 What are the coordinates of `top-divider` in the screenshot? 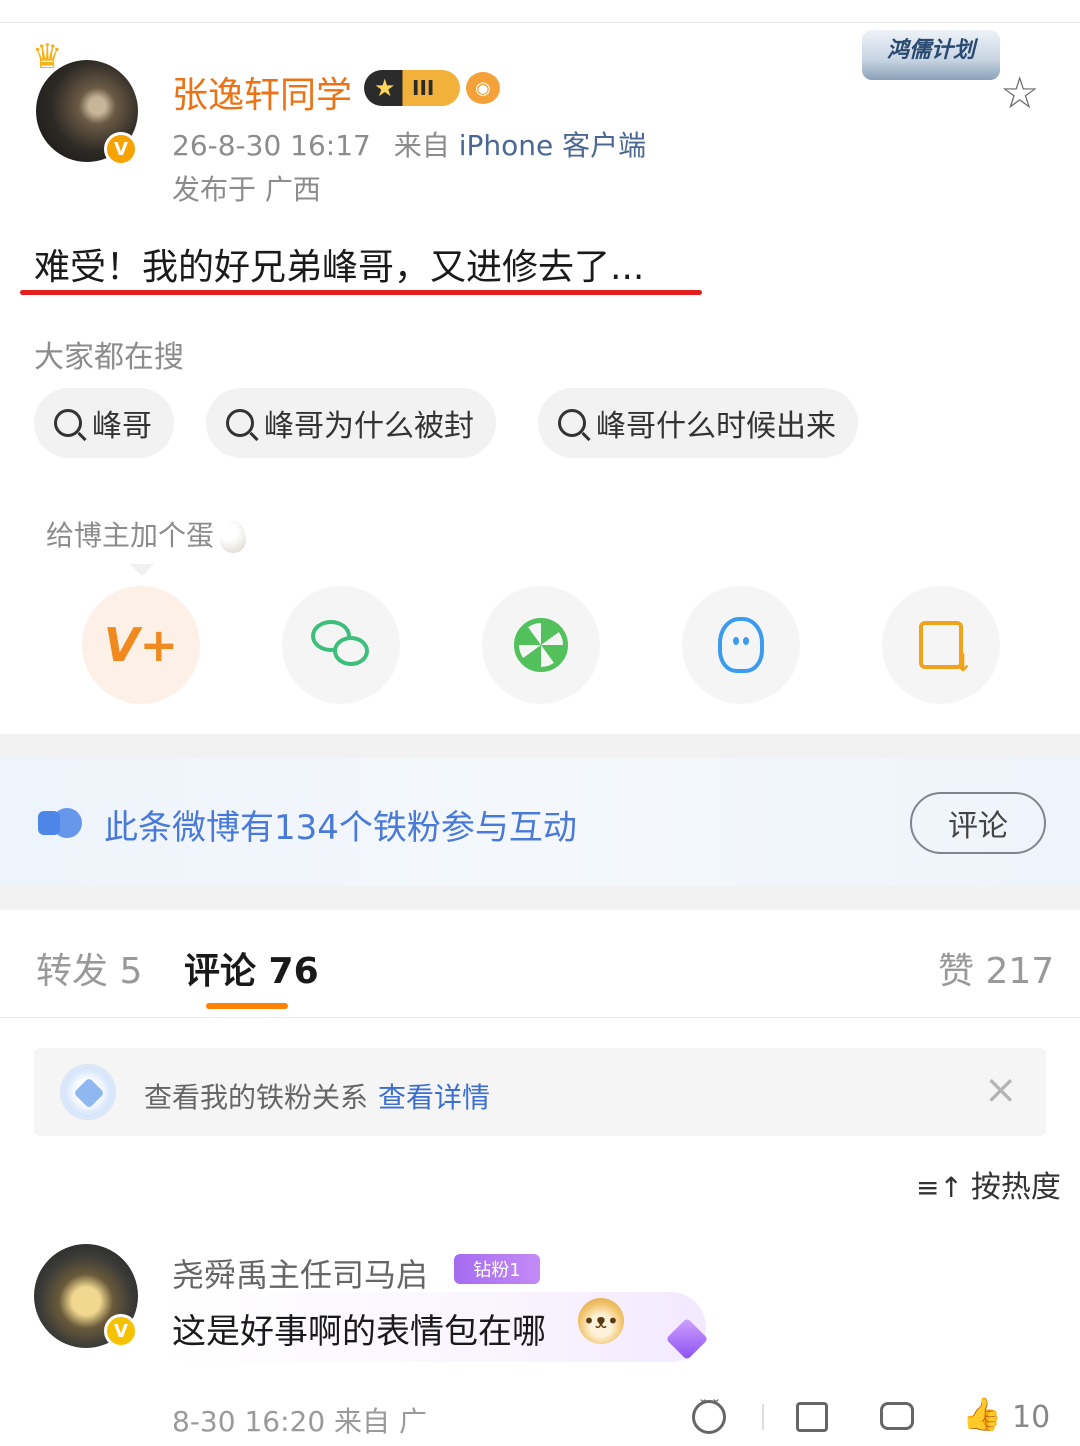 It's located at (540, 22).